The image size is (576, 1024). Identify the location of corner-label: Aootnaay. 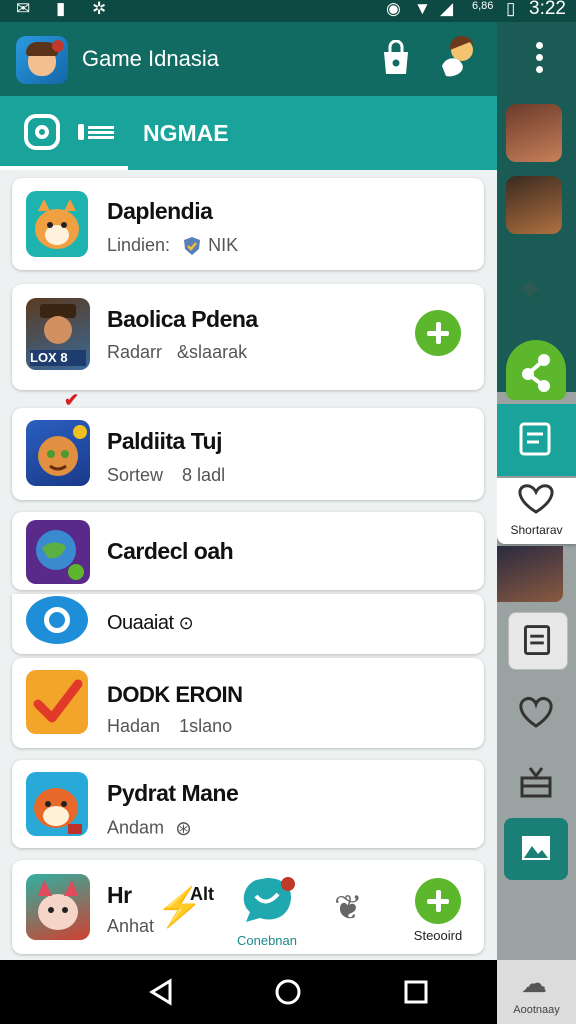
(536, 1010).